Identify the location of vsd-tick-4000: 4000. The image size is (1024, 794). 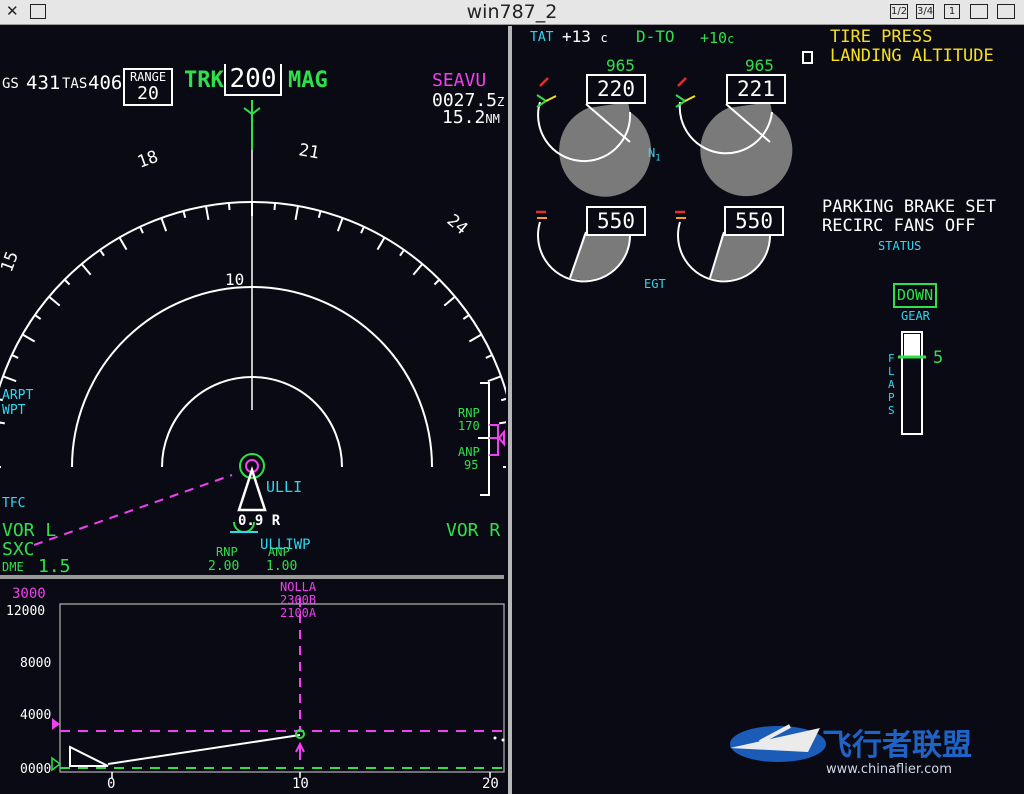
(36, 715).